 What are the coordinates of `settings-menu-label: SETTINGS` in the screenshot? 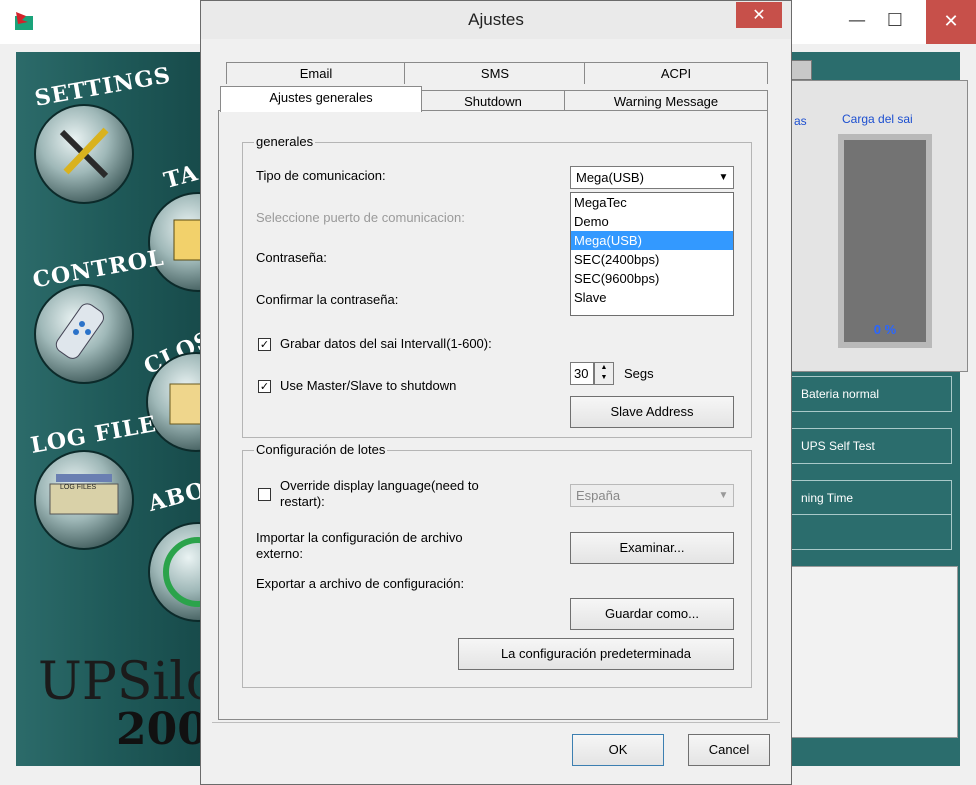 It's located at (103, 87).